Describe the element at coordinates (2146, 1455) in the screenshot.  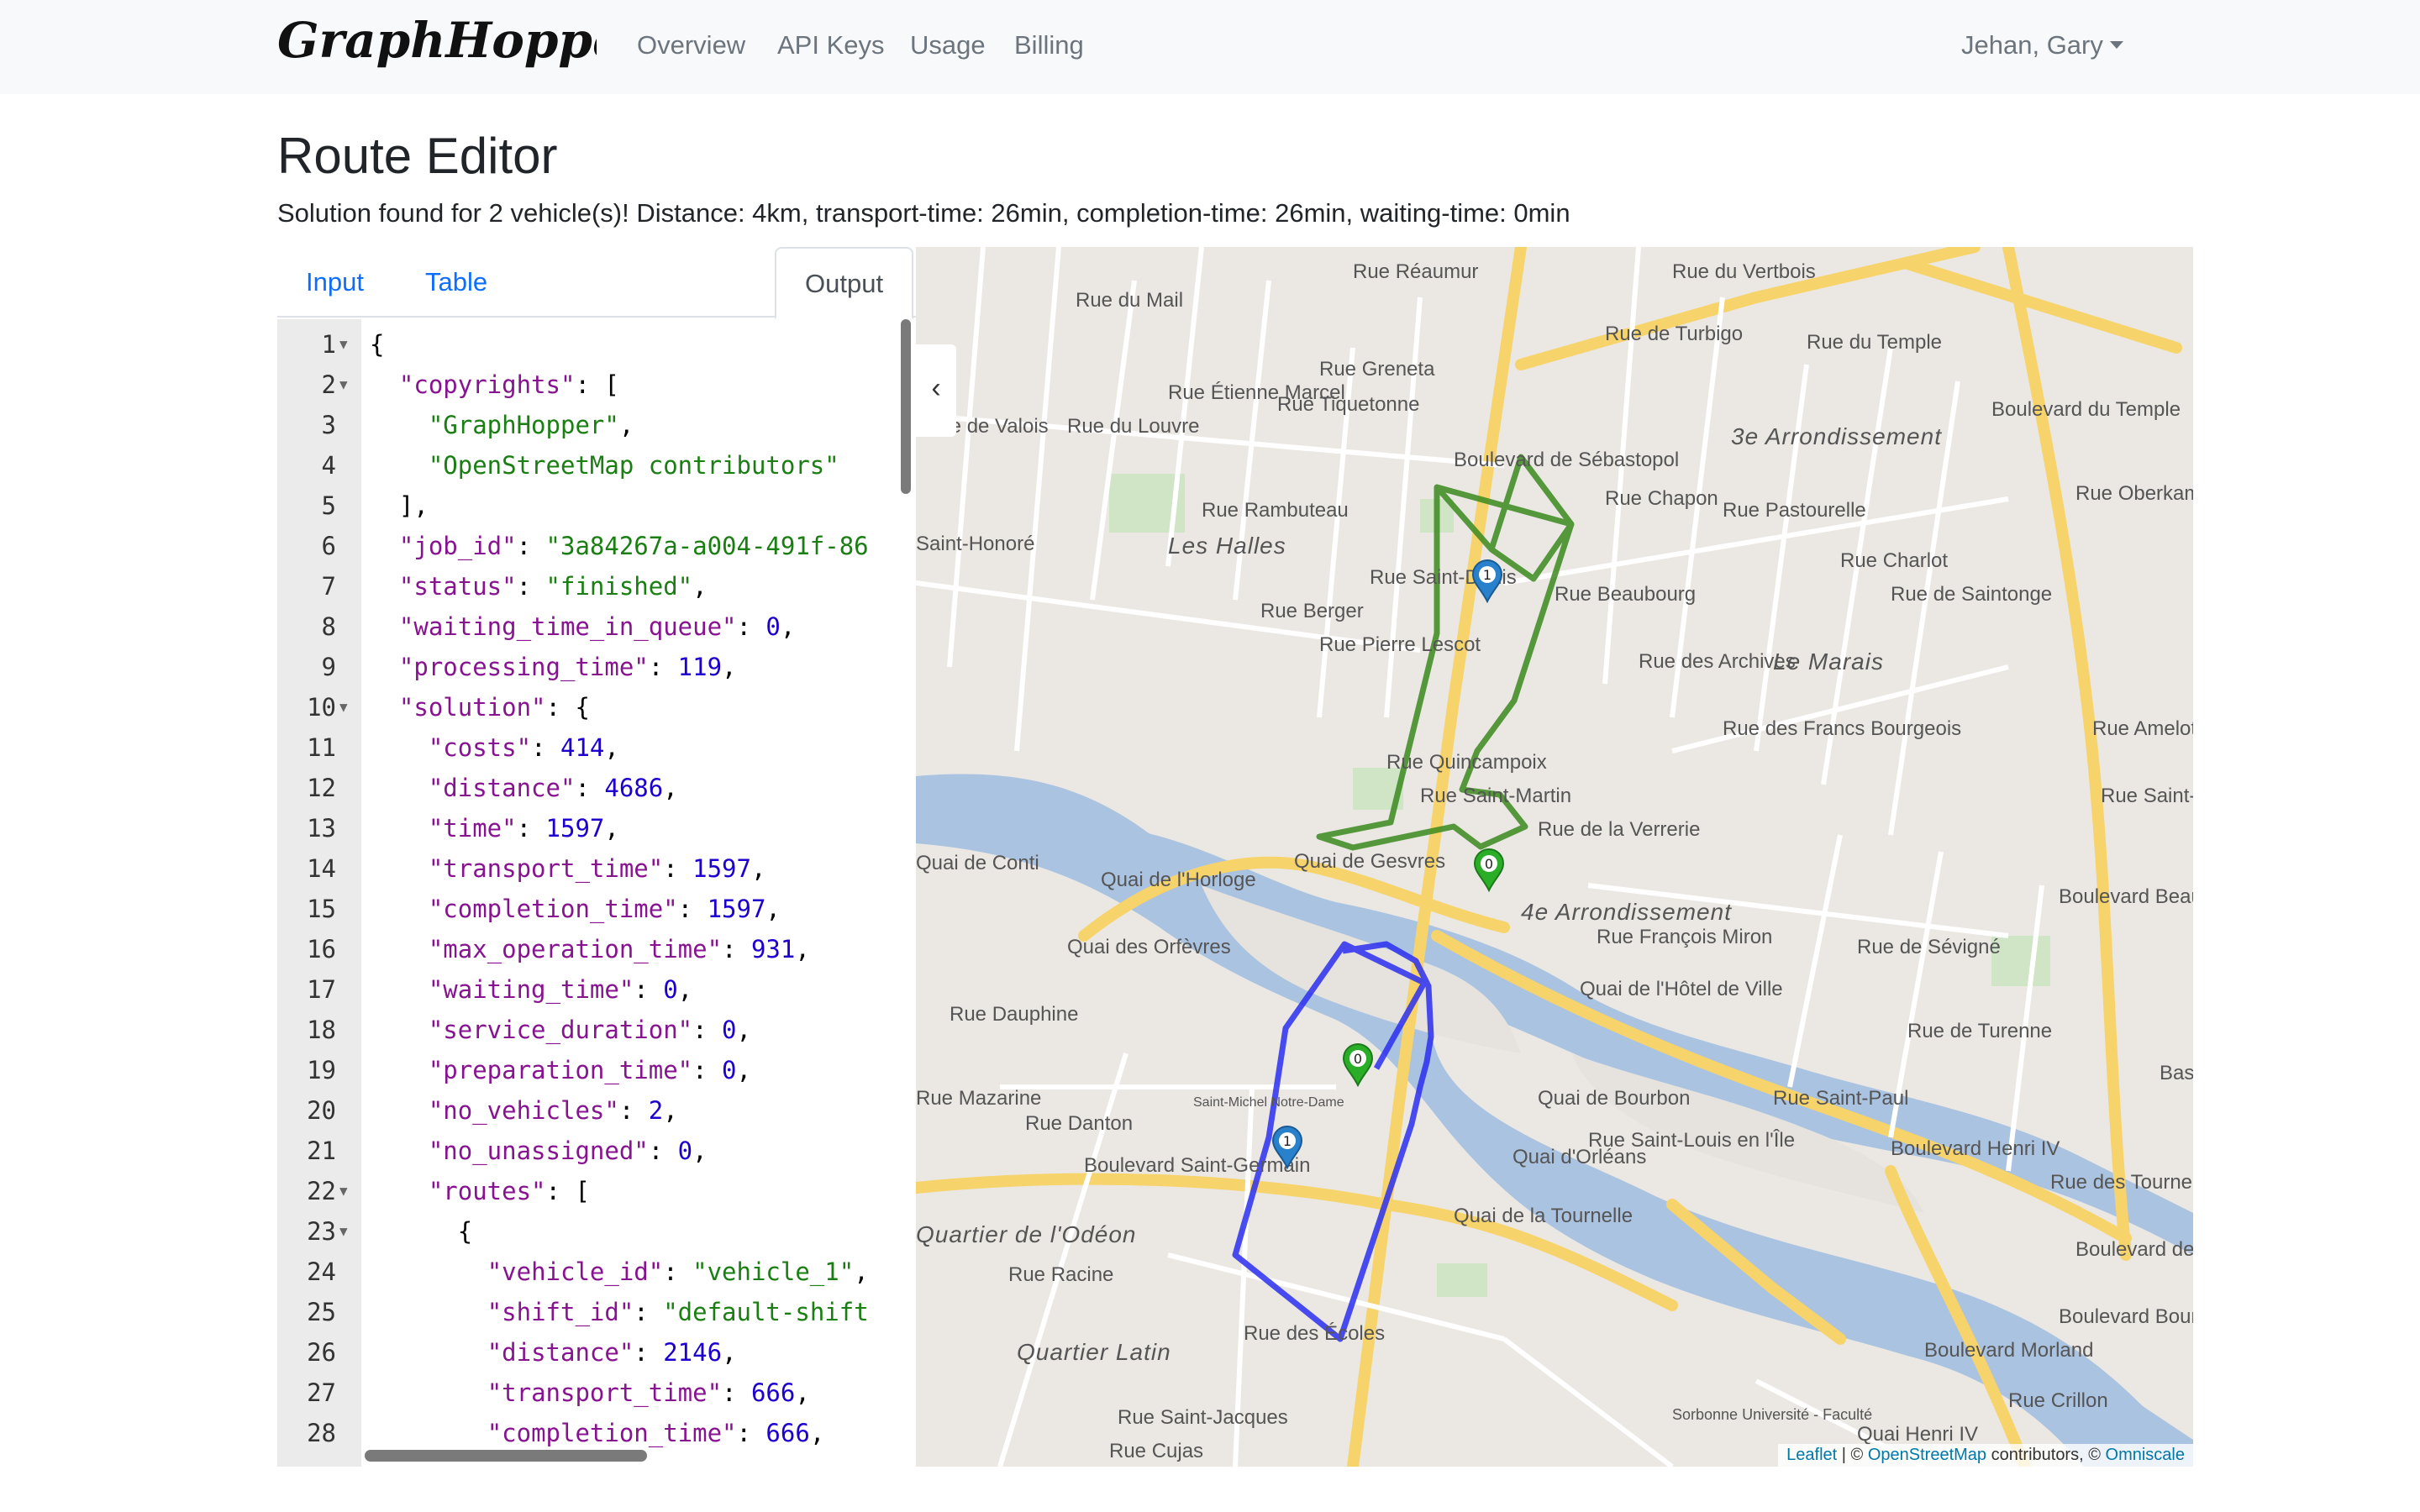
I see `omniscale-link: Omniscale` at that location.